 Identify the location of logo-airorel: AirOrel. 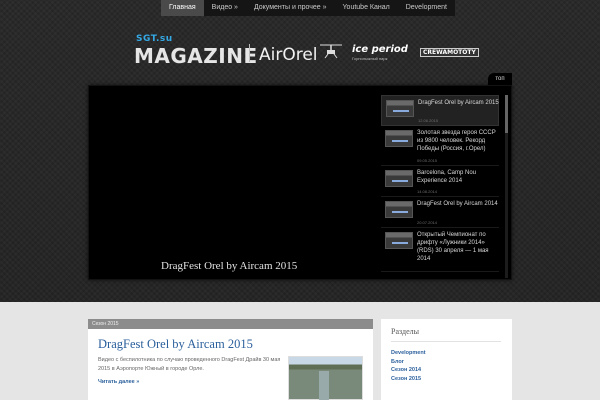
(288, 55).